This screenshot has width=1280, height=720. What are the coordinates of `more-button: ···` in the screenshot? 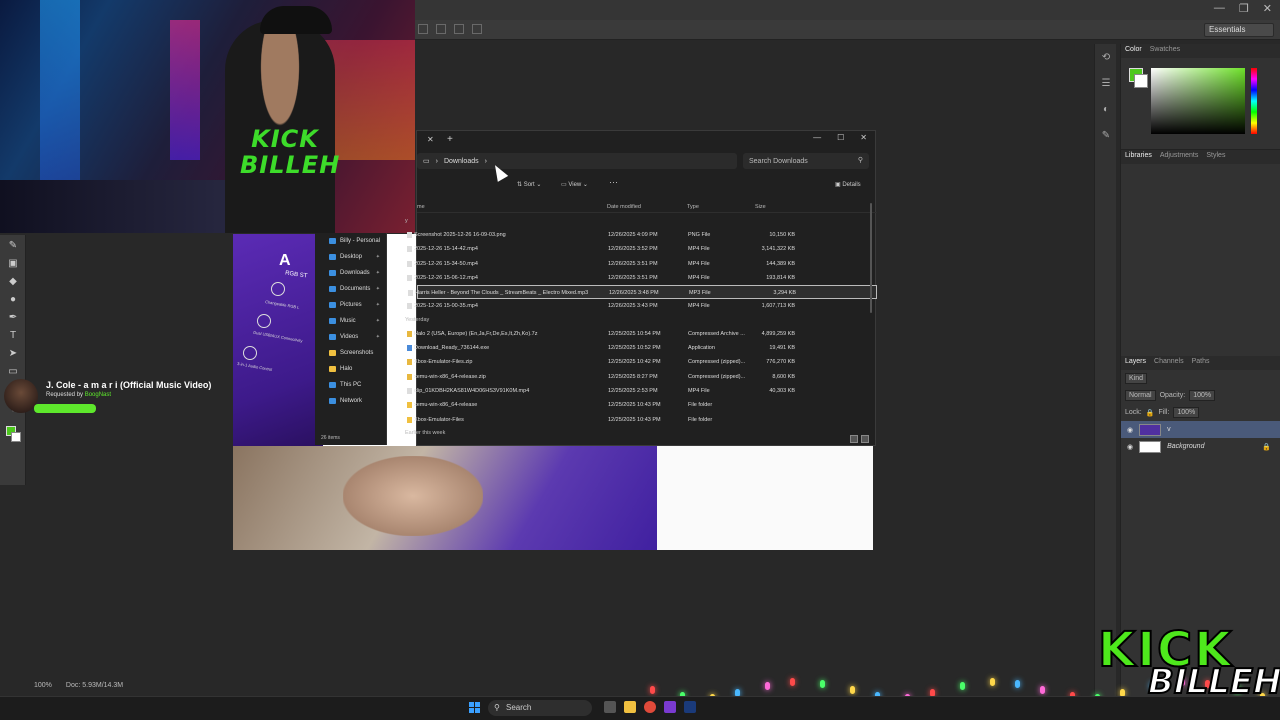 It's located at (613, 182).